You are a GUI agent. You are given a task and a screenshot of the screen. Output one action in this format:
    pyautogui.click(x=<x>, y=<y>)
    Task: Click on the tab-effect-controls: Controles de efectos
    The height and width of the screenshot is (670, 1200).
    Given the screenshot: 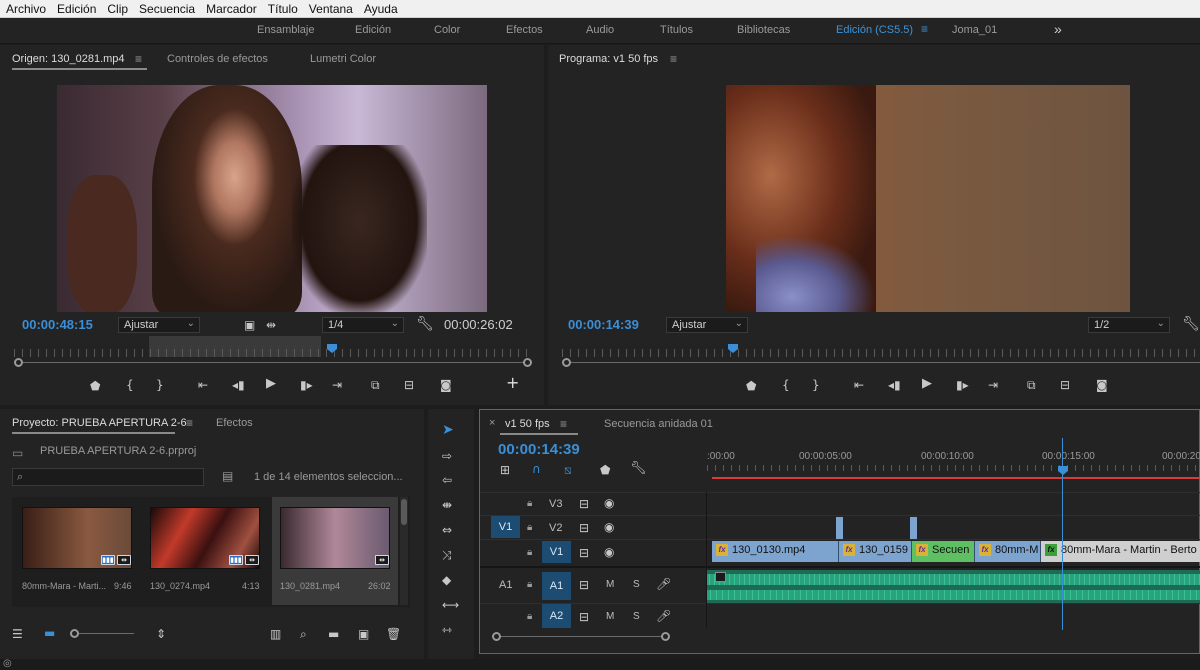 What is the action you would take?
    pyautogui.click(x=217, y=59)
    